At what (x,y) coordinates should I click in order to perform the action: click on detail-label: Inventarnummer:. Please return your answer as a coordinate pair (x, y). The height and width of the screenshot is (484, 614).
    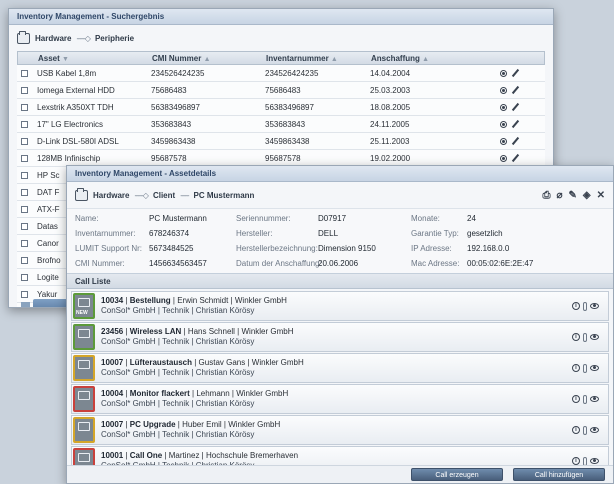
    Looking at the image, I should click on (105, 233).